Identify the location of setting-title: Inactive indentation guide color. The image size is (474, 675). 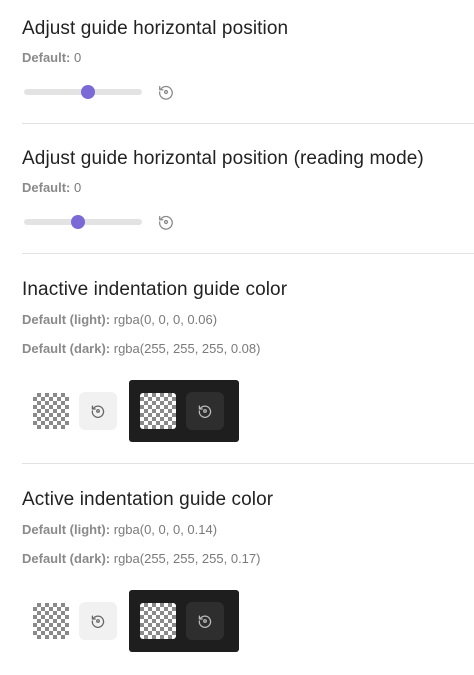
(155, 289).